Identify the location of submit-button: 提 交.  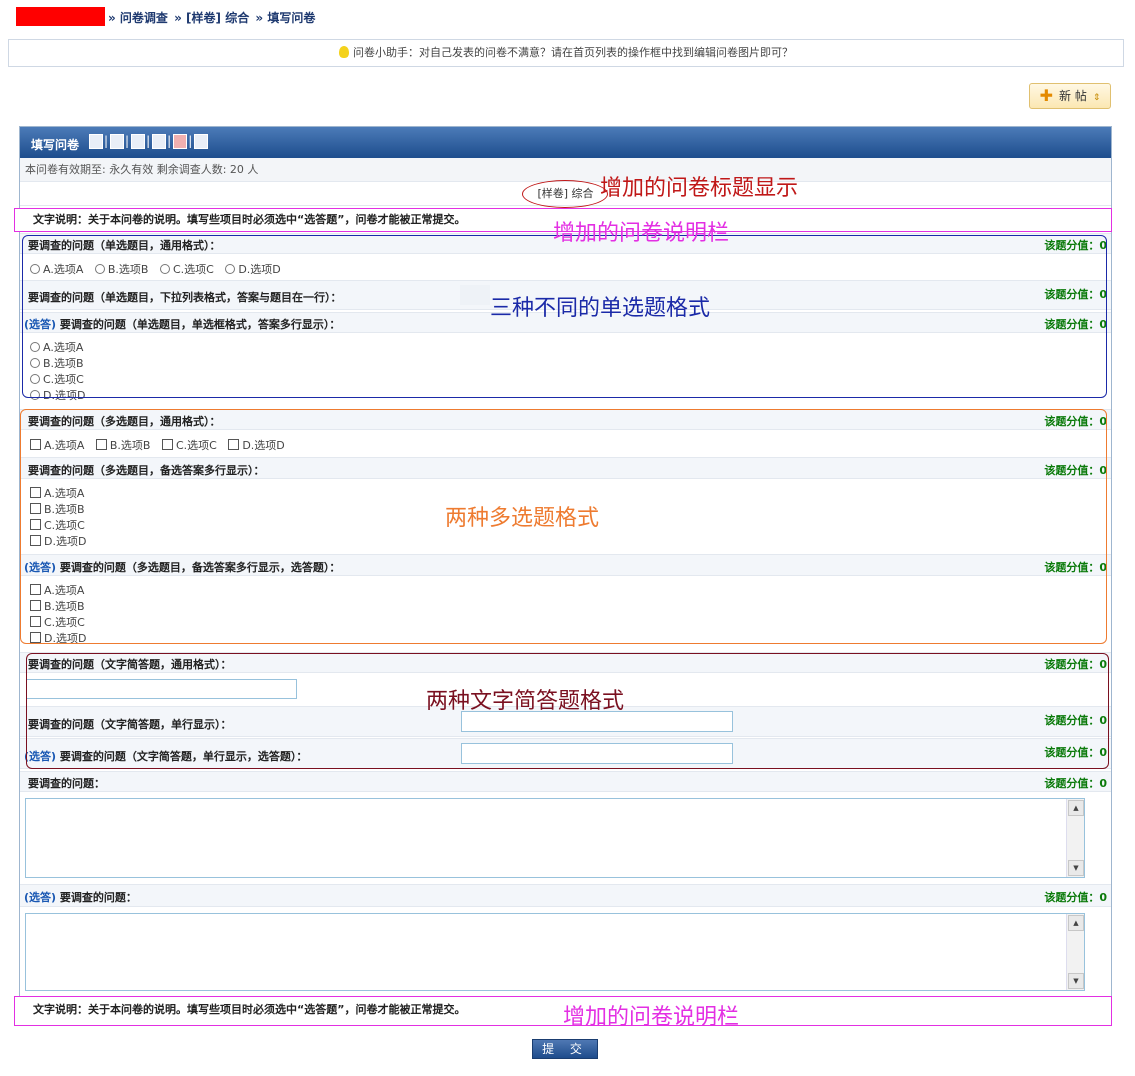
(565, 1049).